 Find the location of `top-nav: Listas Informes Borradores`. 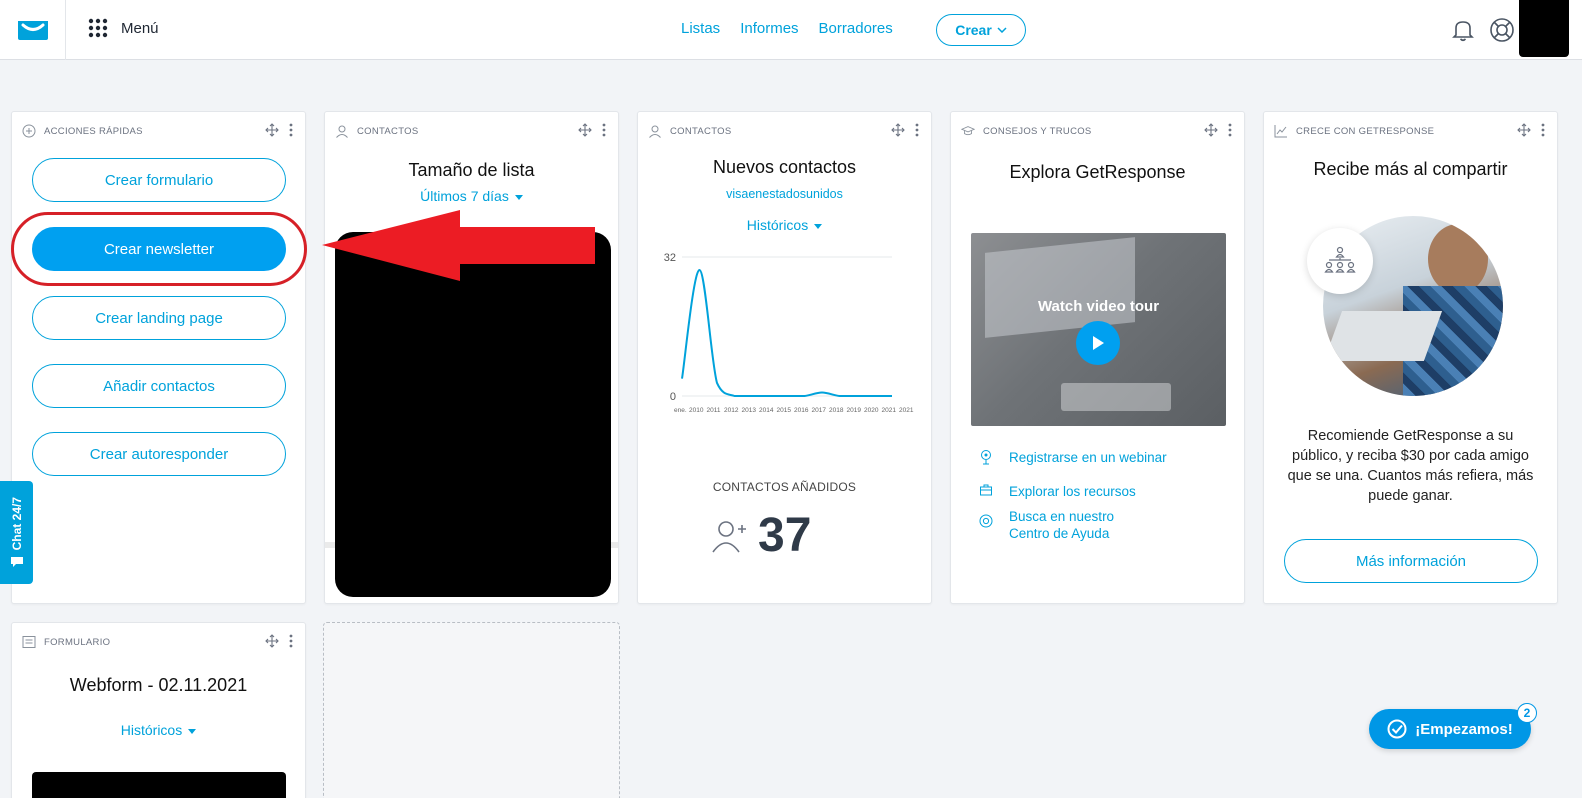

top-nav: Listas Informes Borradores is located at coordinates (787, 28).